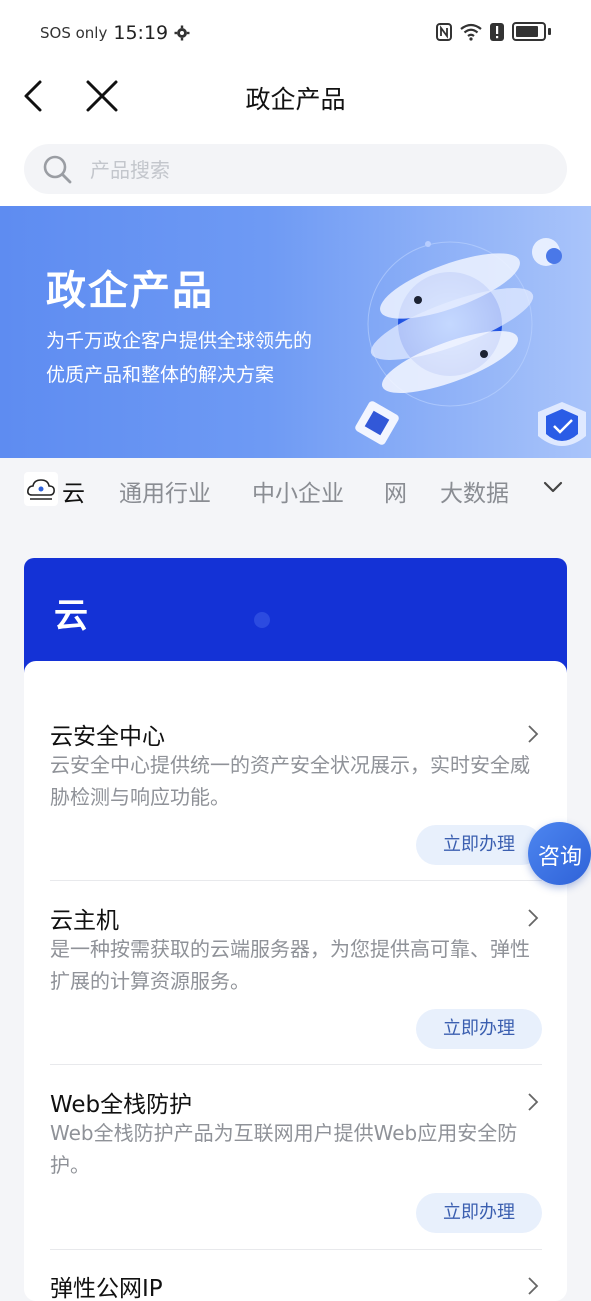 Image resolution: width=591 pixels, height=1301 pixels. I want to click on nav-bar: 政企产品, so click(295, 97).